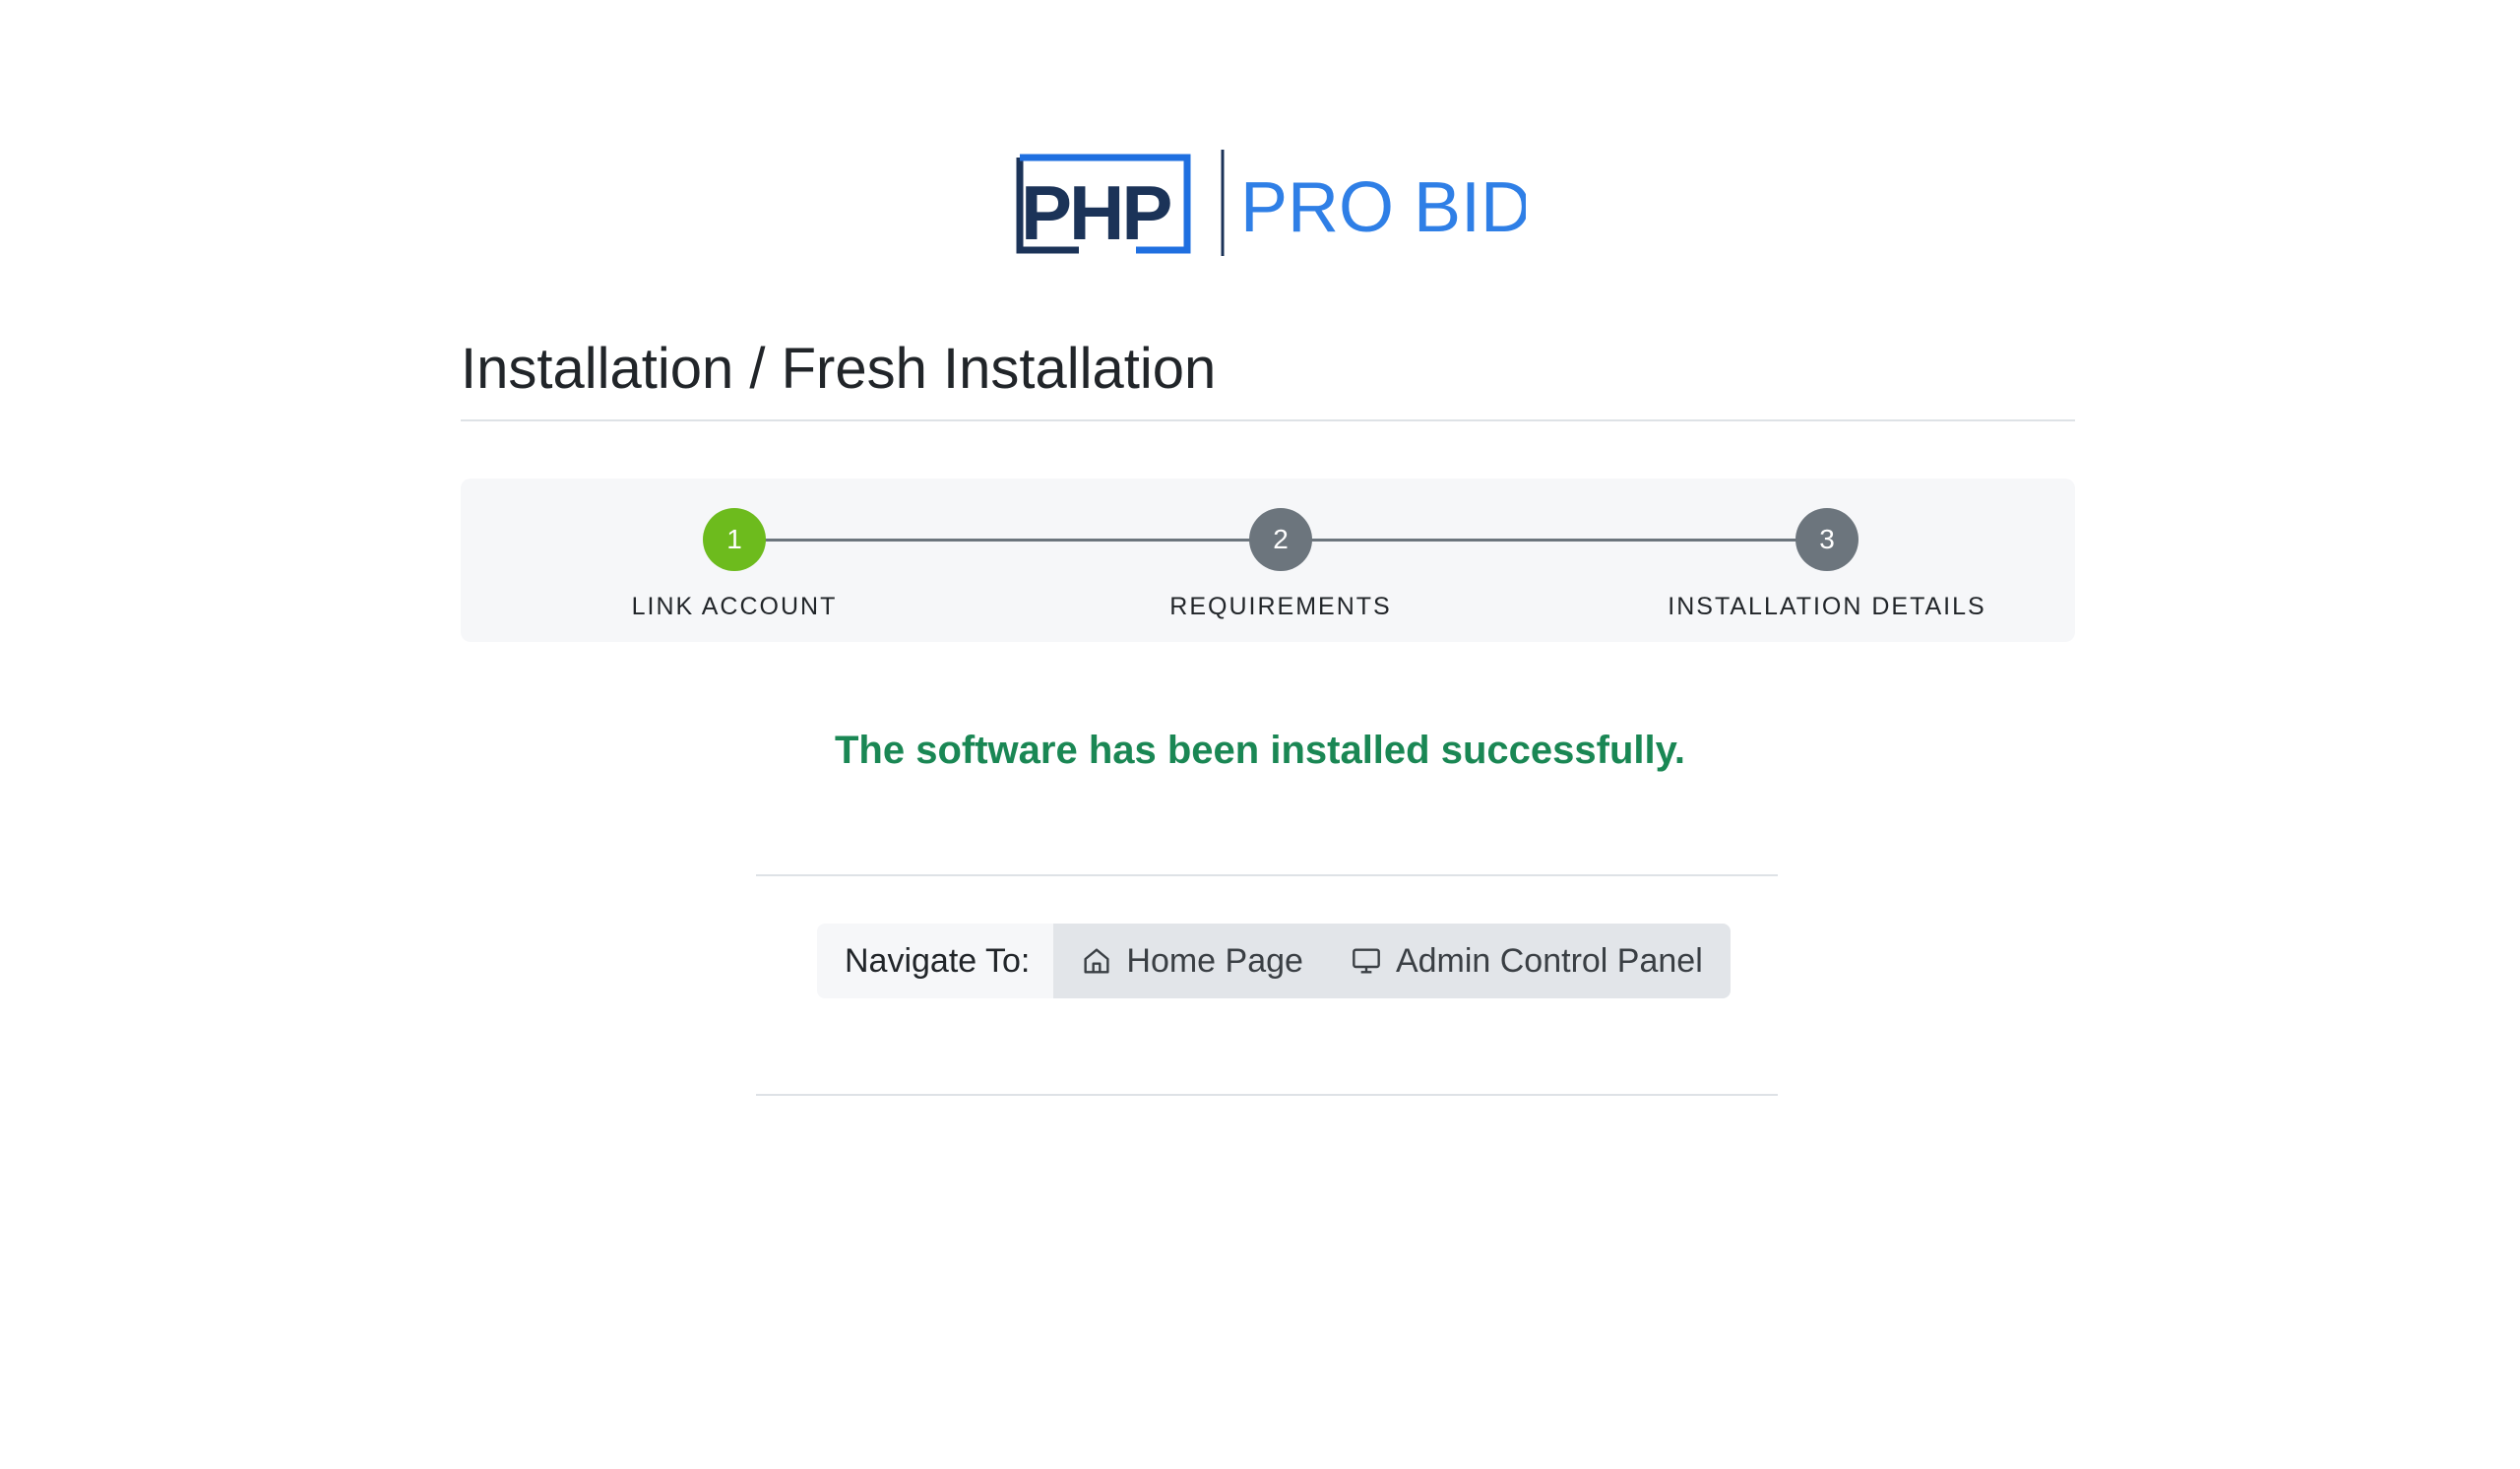 This screenshot has height=1469, width=2520. What do you see at coordinates (1366, 961) in the screenshot?
I see `monitor-icon` at bounding box center [1366, 961].